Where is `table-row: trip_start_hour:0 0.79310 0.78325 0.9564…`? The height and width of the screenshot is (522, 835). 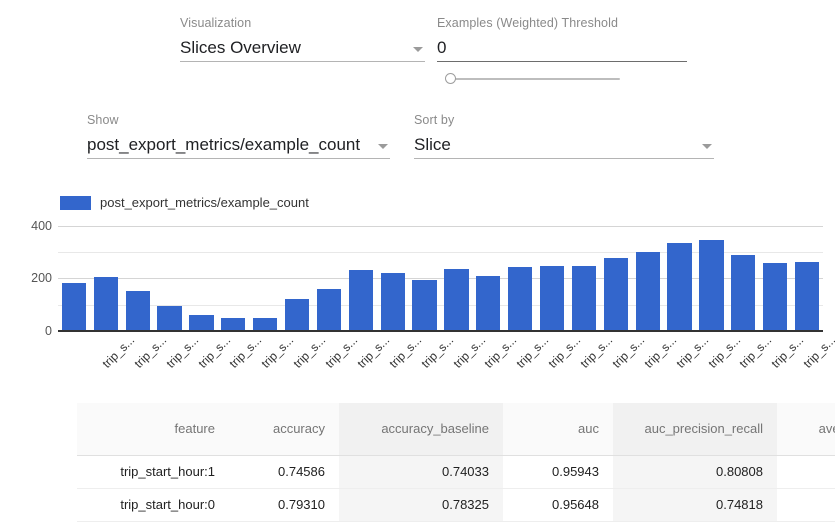
table-row: trip_start_hour:0 0.79310 0.78325 0.9564… is located at coordinates (456, 505).